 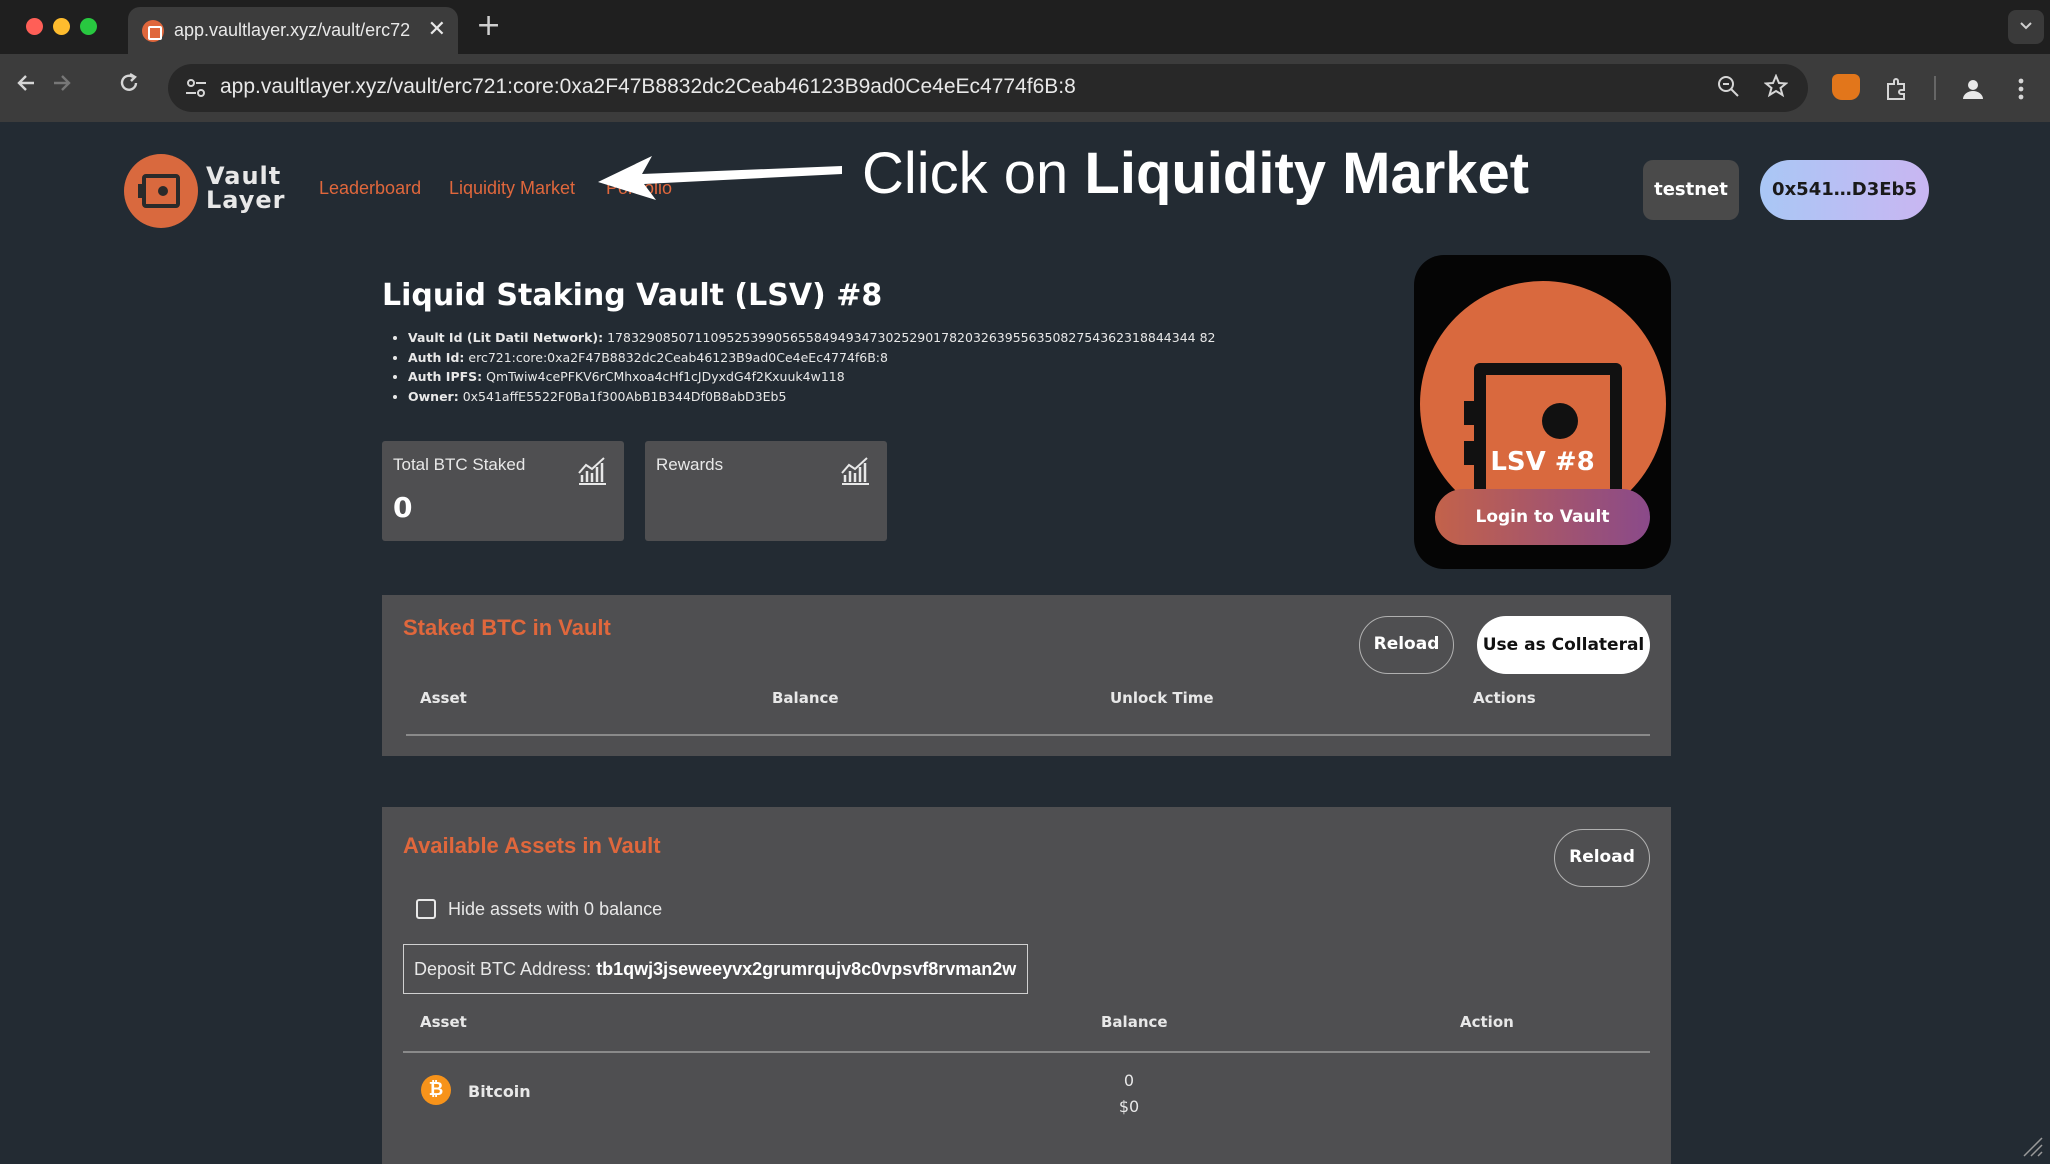 I want to click on bitcoin-icon: ₿, so click(x=436, y=1090).